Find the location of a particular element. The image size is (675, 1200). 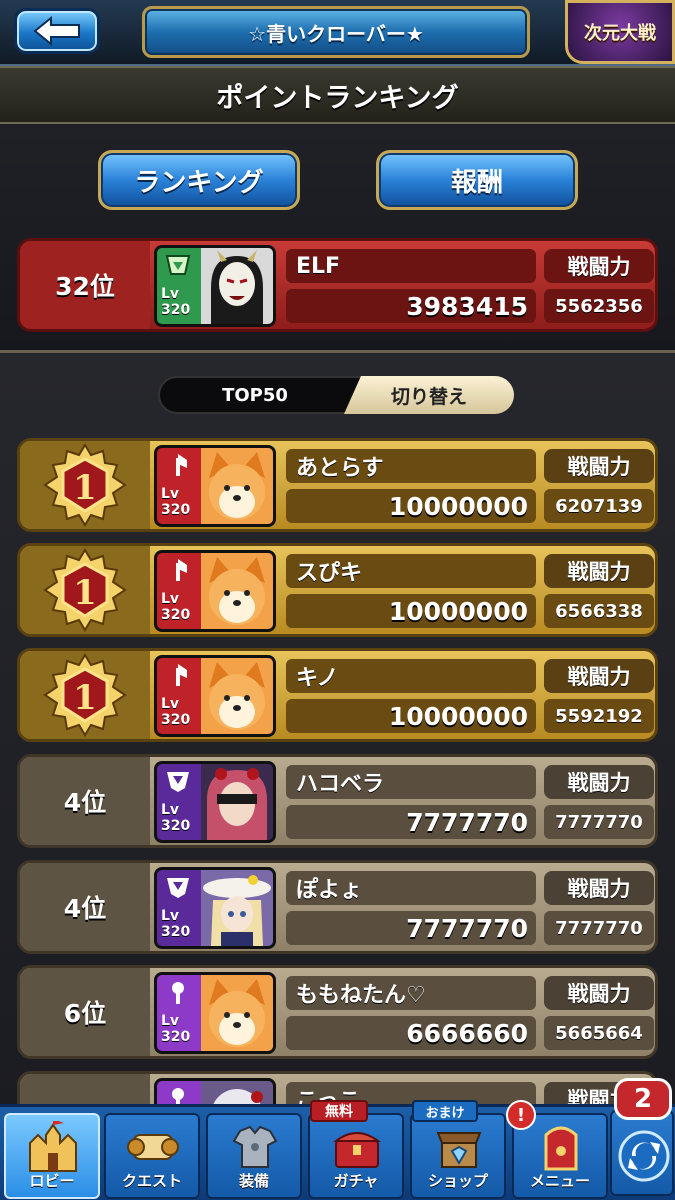

score-box: 10000000 is located at coordinates (411, 716).